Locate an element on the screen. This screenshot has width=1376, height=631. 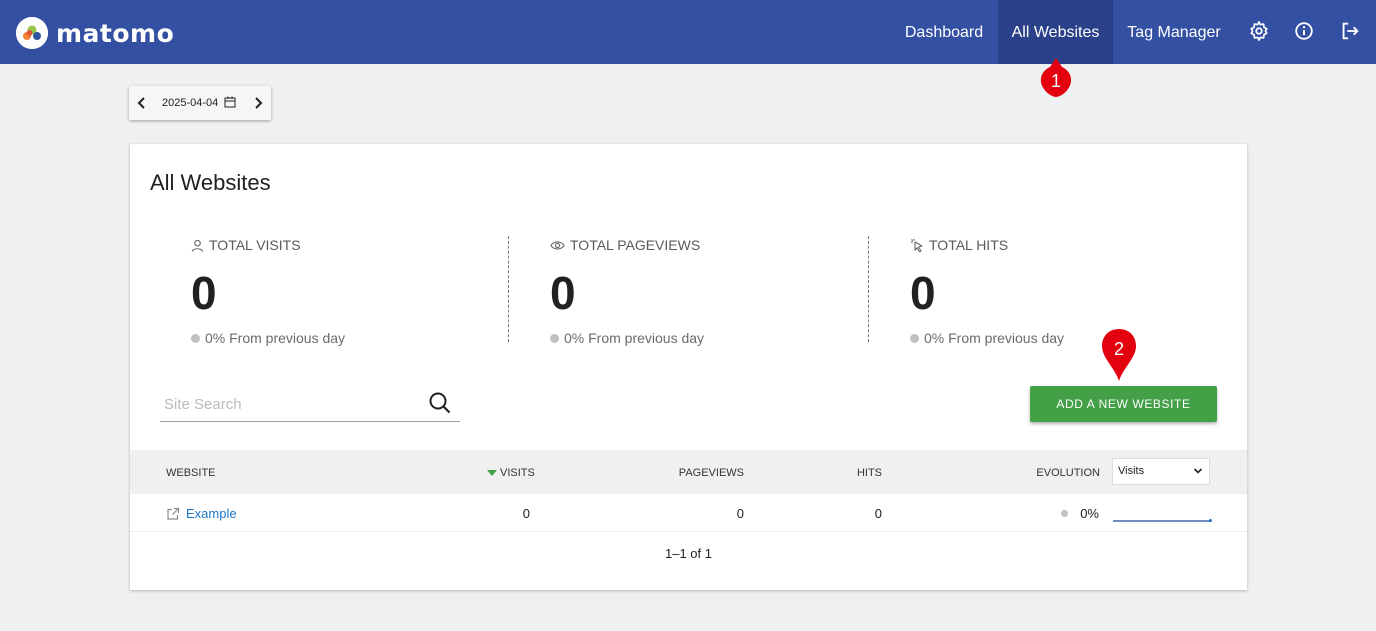
kpi-label: TOTAL HITS is located at coordinates (969, 245).